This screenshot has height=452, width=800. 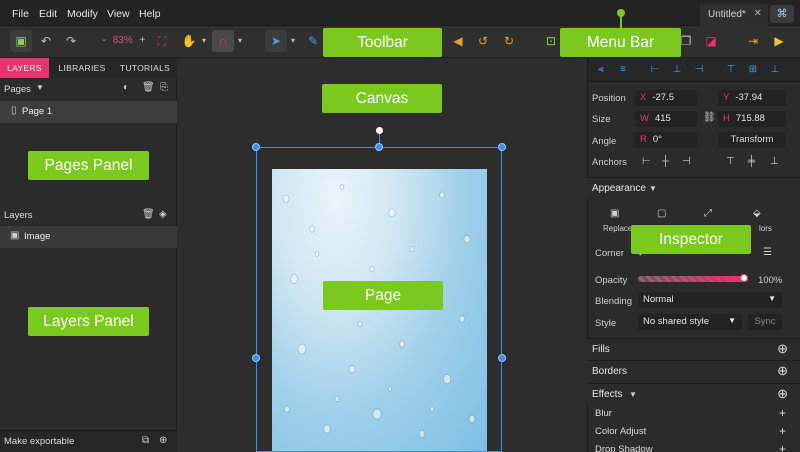 What do you see at coordinates (15, 235) in the screenshot?
I see `image-icon: ▣` at bounding box center [15, 235].